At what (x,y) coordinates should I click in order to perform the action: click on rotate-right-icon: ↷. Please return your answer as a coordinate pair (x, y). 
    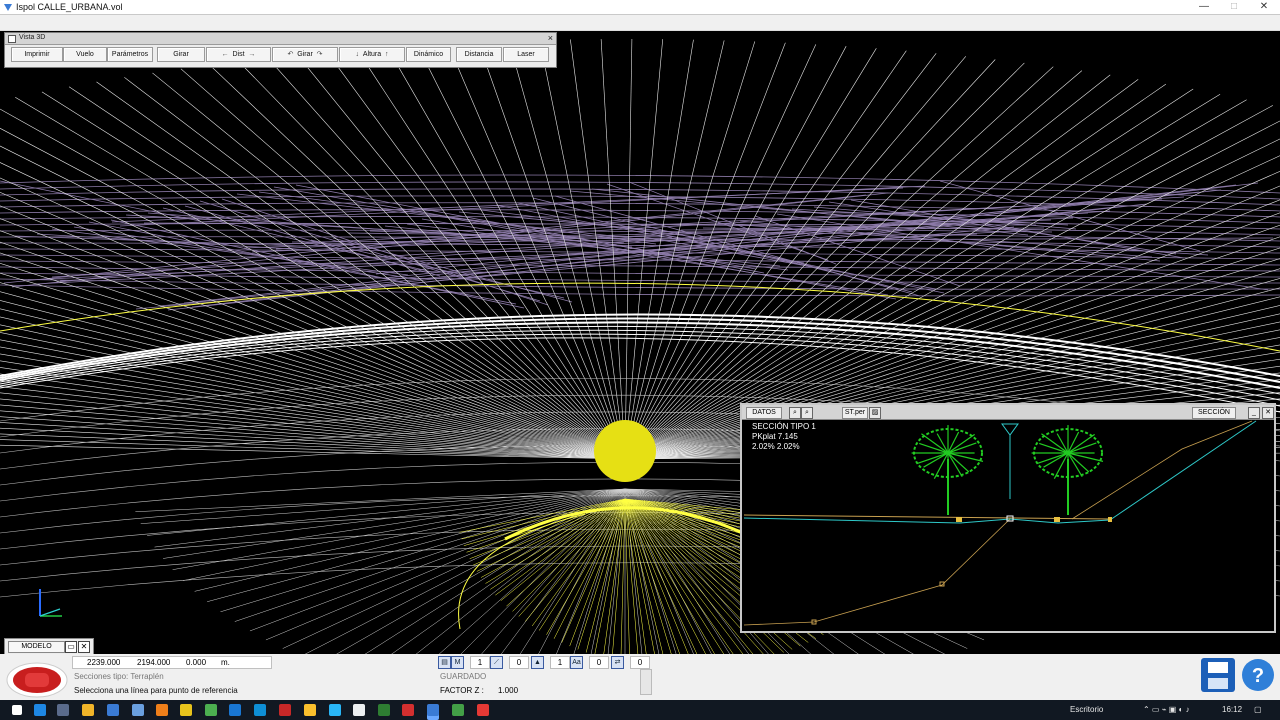
    Looking at the image, I should click on (319, 54).